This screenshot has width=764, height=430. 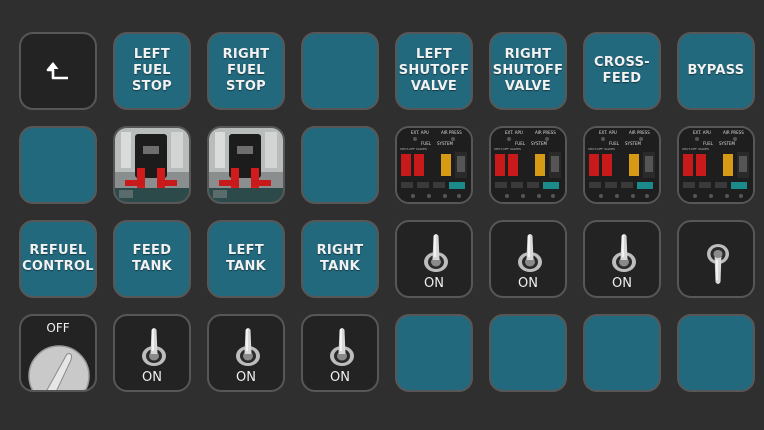 I want to click on right-tank-label: RIGHT TANK, so click(x=340, y=258).